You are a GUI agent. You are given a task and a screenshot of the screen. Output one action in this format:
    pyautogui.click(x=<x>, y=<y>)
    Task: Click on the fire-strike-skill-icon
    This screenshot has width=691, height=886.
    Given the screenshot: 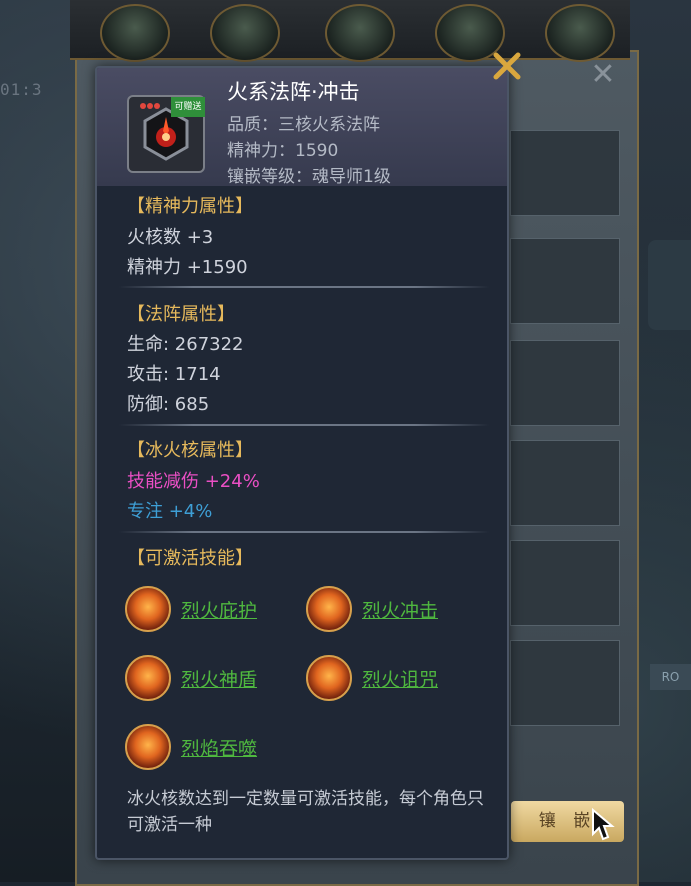 What is the action you would take?
    pyautogui.click(x=329, y=609)
    